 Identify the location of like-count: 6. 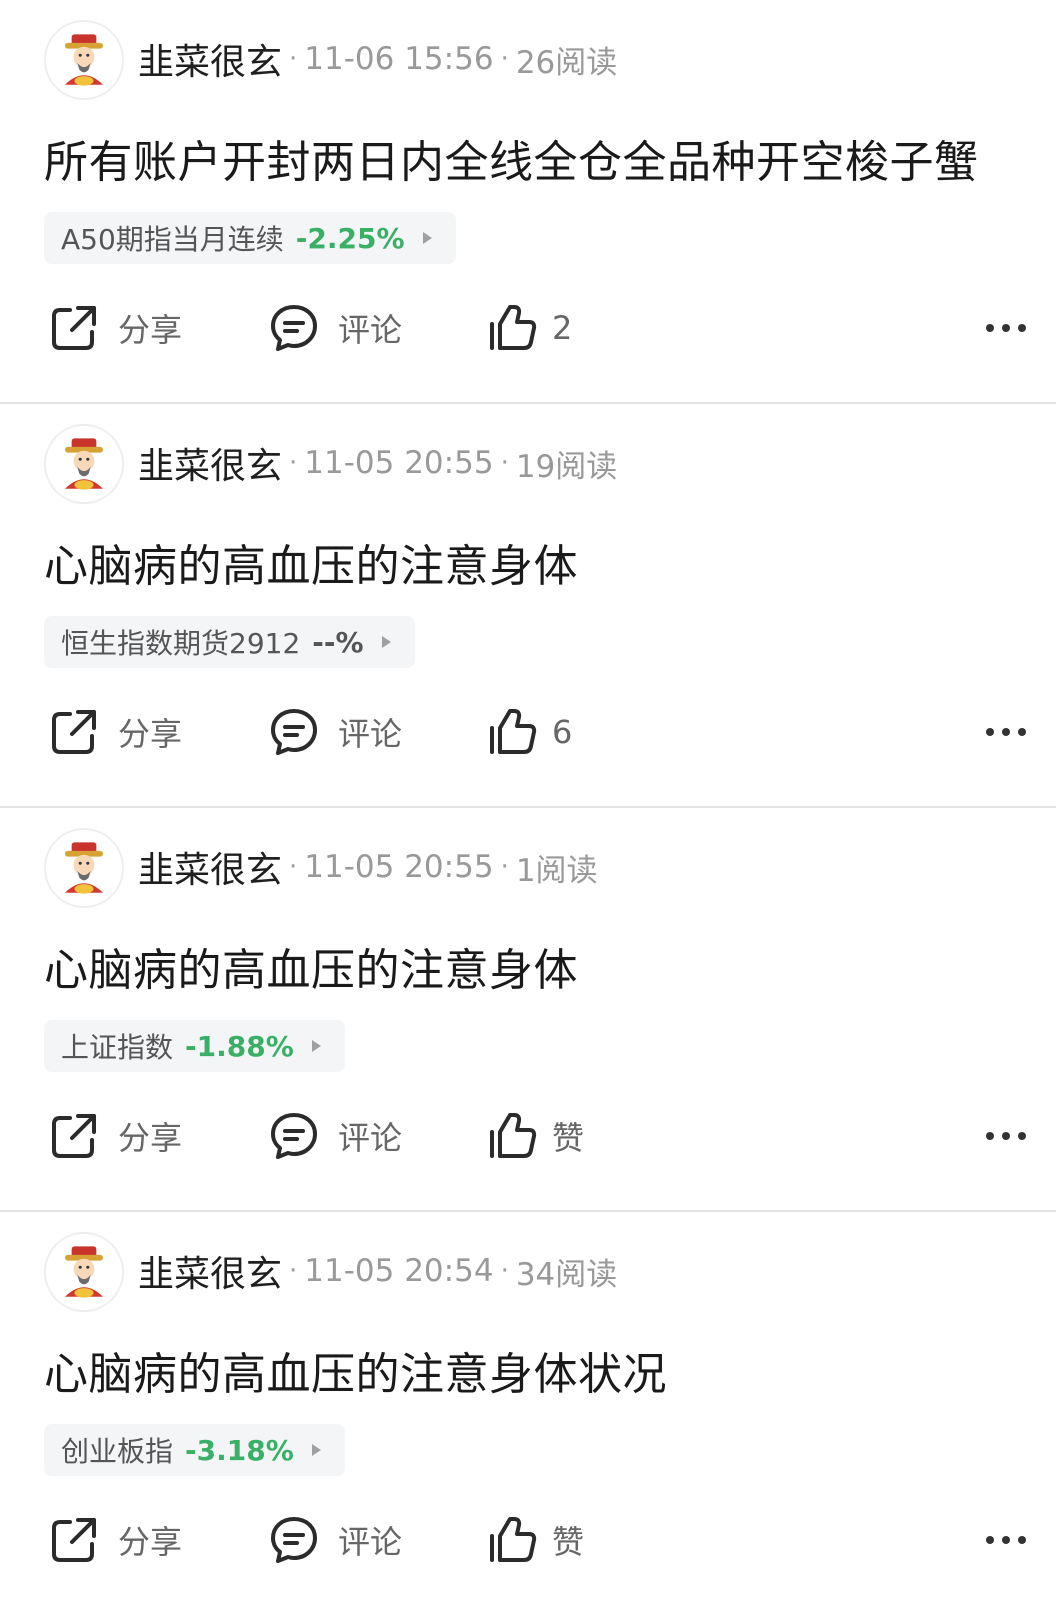
(562, 732).